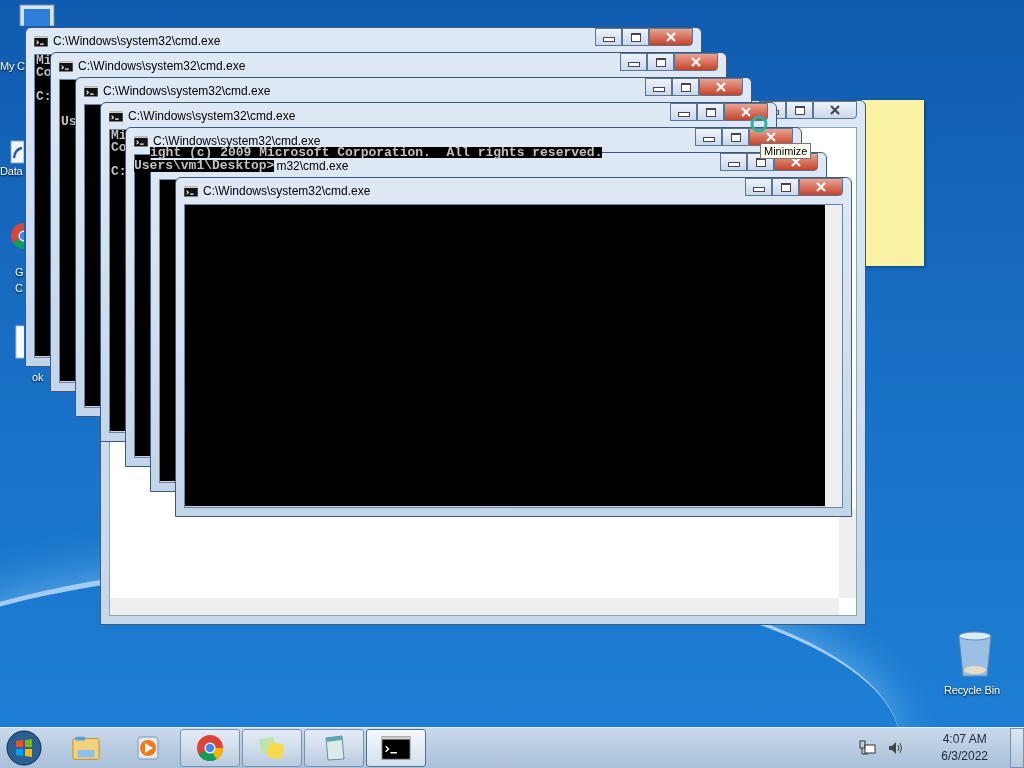  I want to click on start-button, so click(24, 748).